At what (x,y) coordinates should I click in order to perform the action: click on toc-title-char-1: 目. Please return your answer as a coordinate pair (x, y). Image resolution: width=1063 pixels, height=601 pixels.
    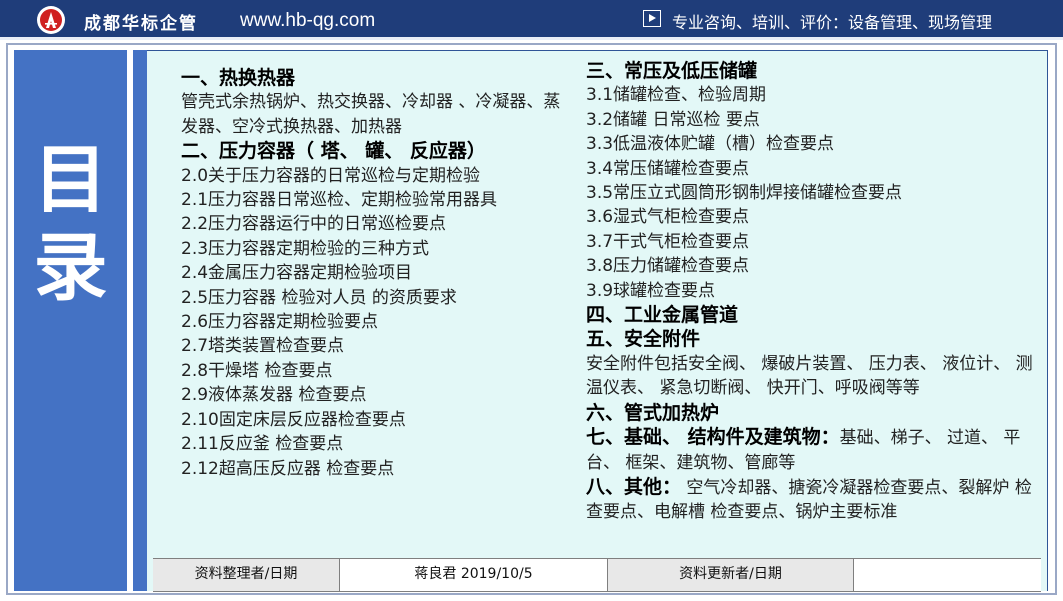
    Looking at the image, I should click on (70, 180).